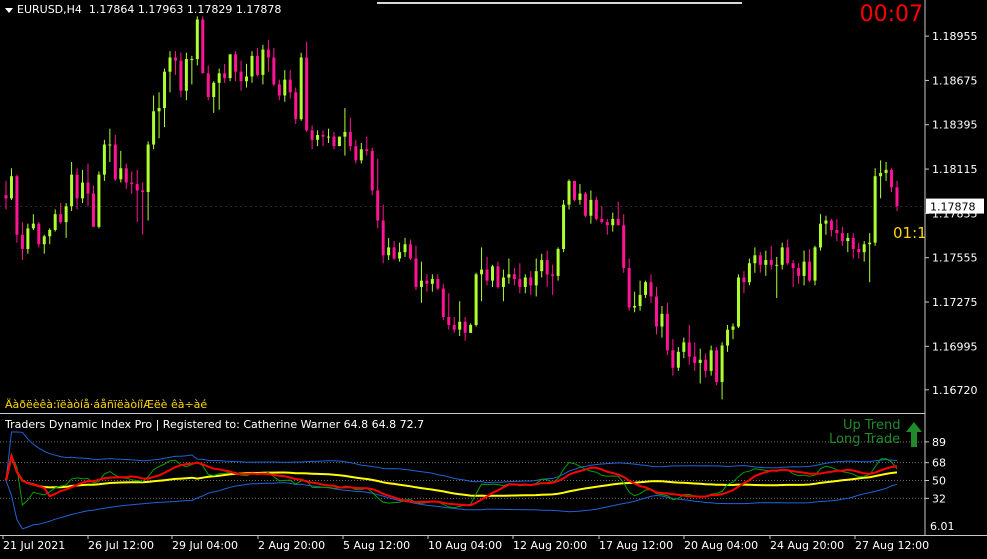 Image resolution: width=987 pixels, height=559 pixels. What do you see at coordinates (939, 442) in the screenshot?
I see `level-tick-label: 89` at bounding box center [939, 442].